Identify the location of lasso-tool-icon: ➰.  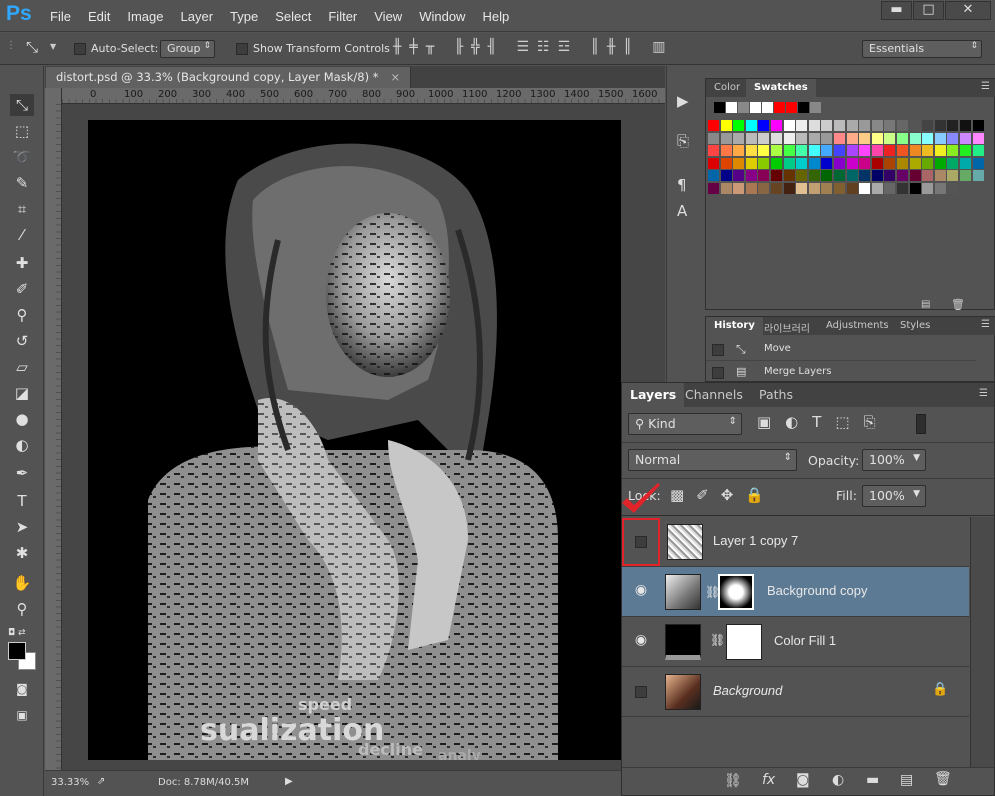
(22, 157).